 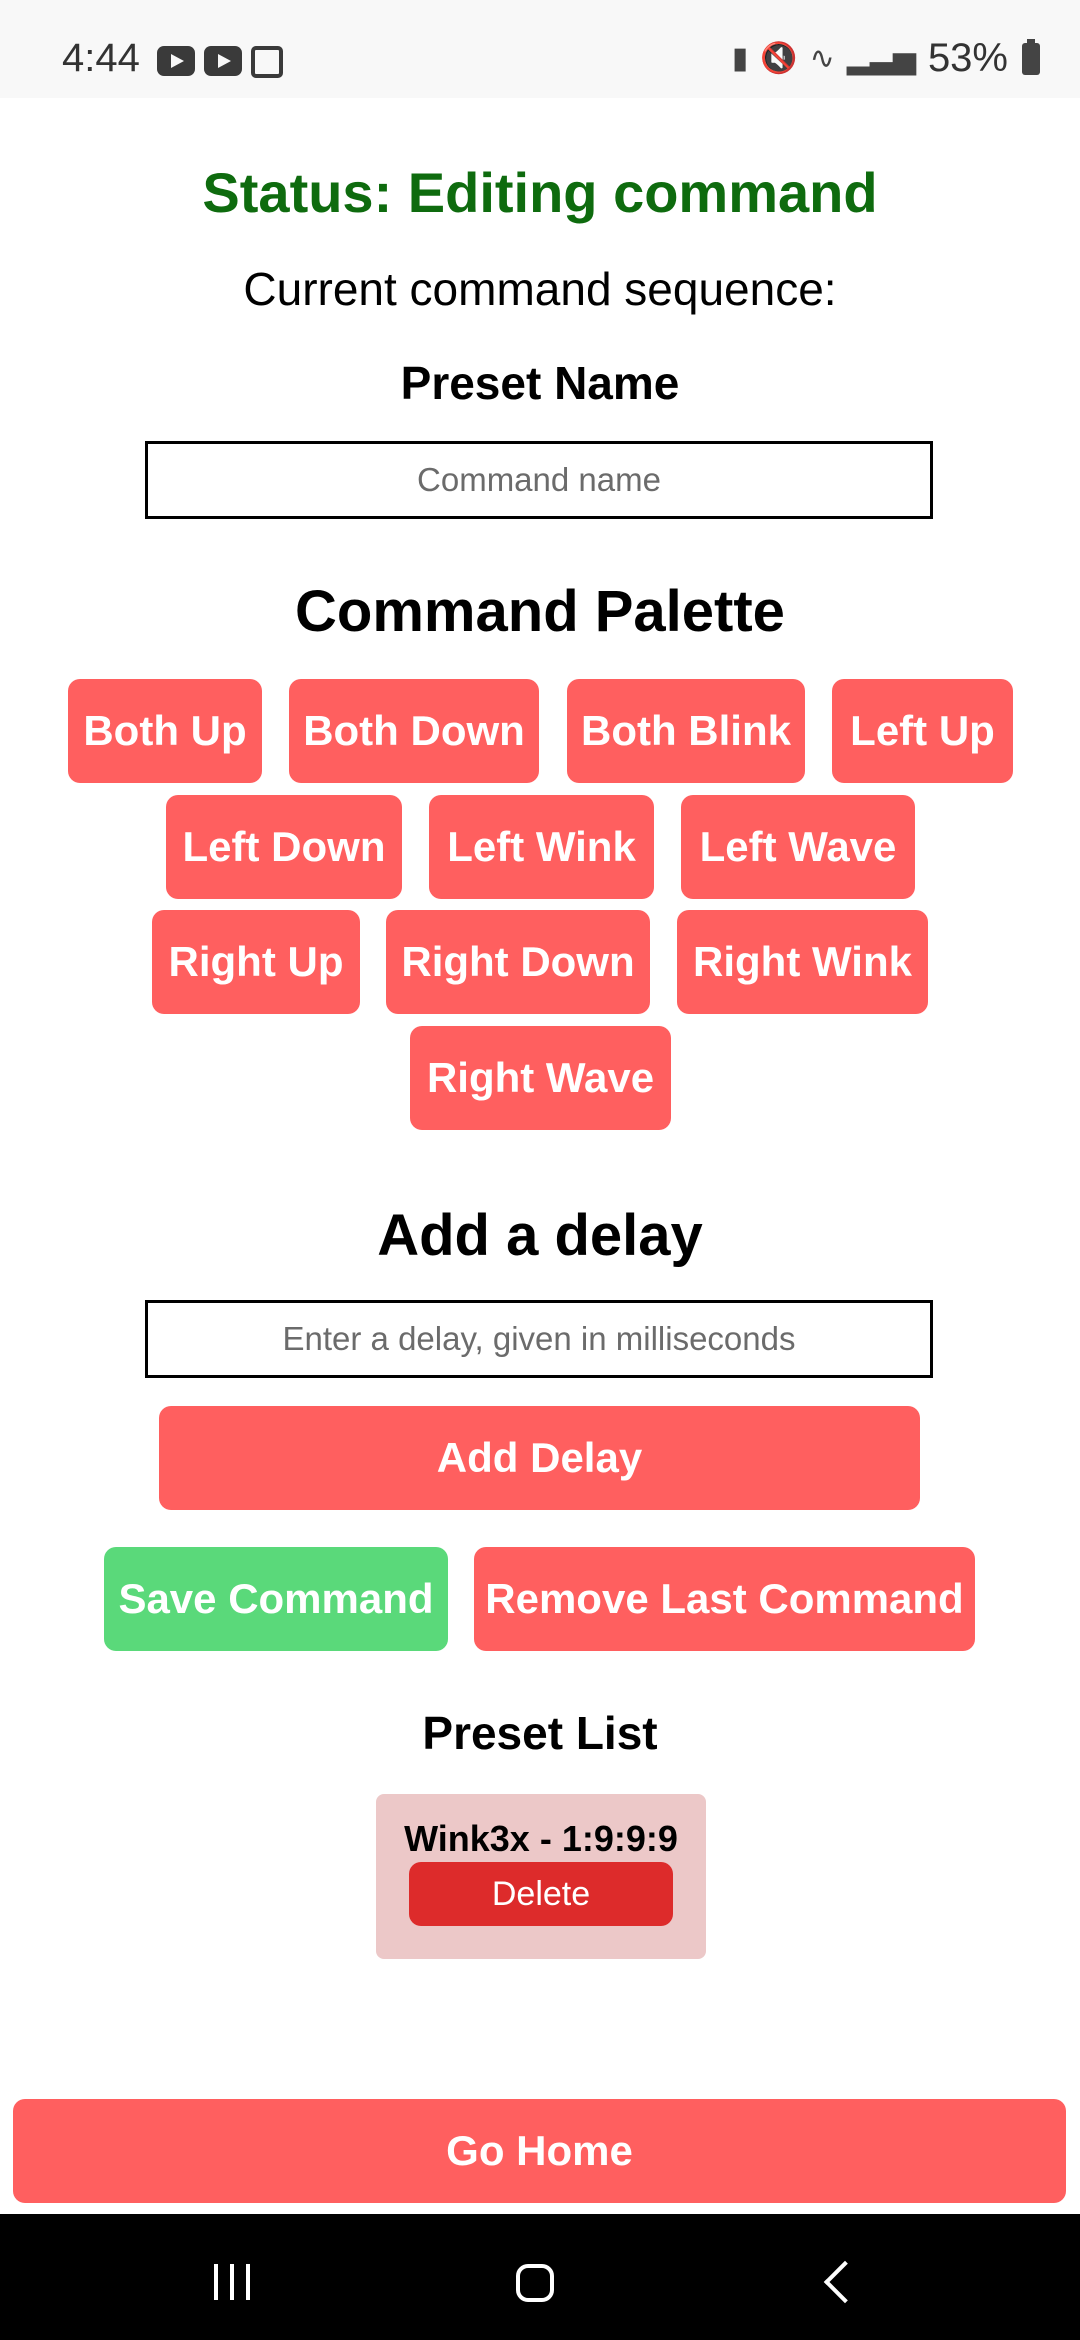 What do you see at coordinates (540, 49) in the screenshot?
I see `status-bar: 4:44 ▮ 🔇 ∿ ▂▃▅ 53%` at bounding box center [540, 49].